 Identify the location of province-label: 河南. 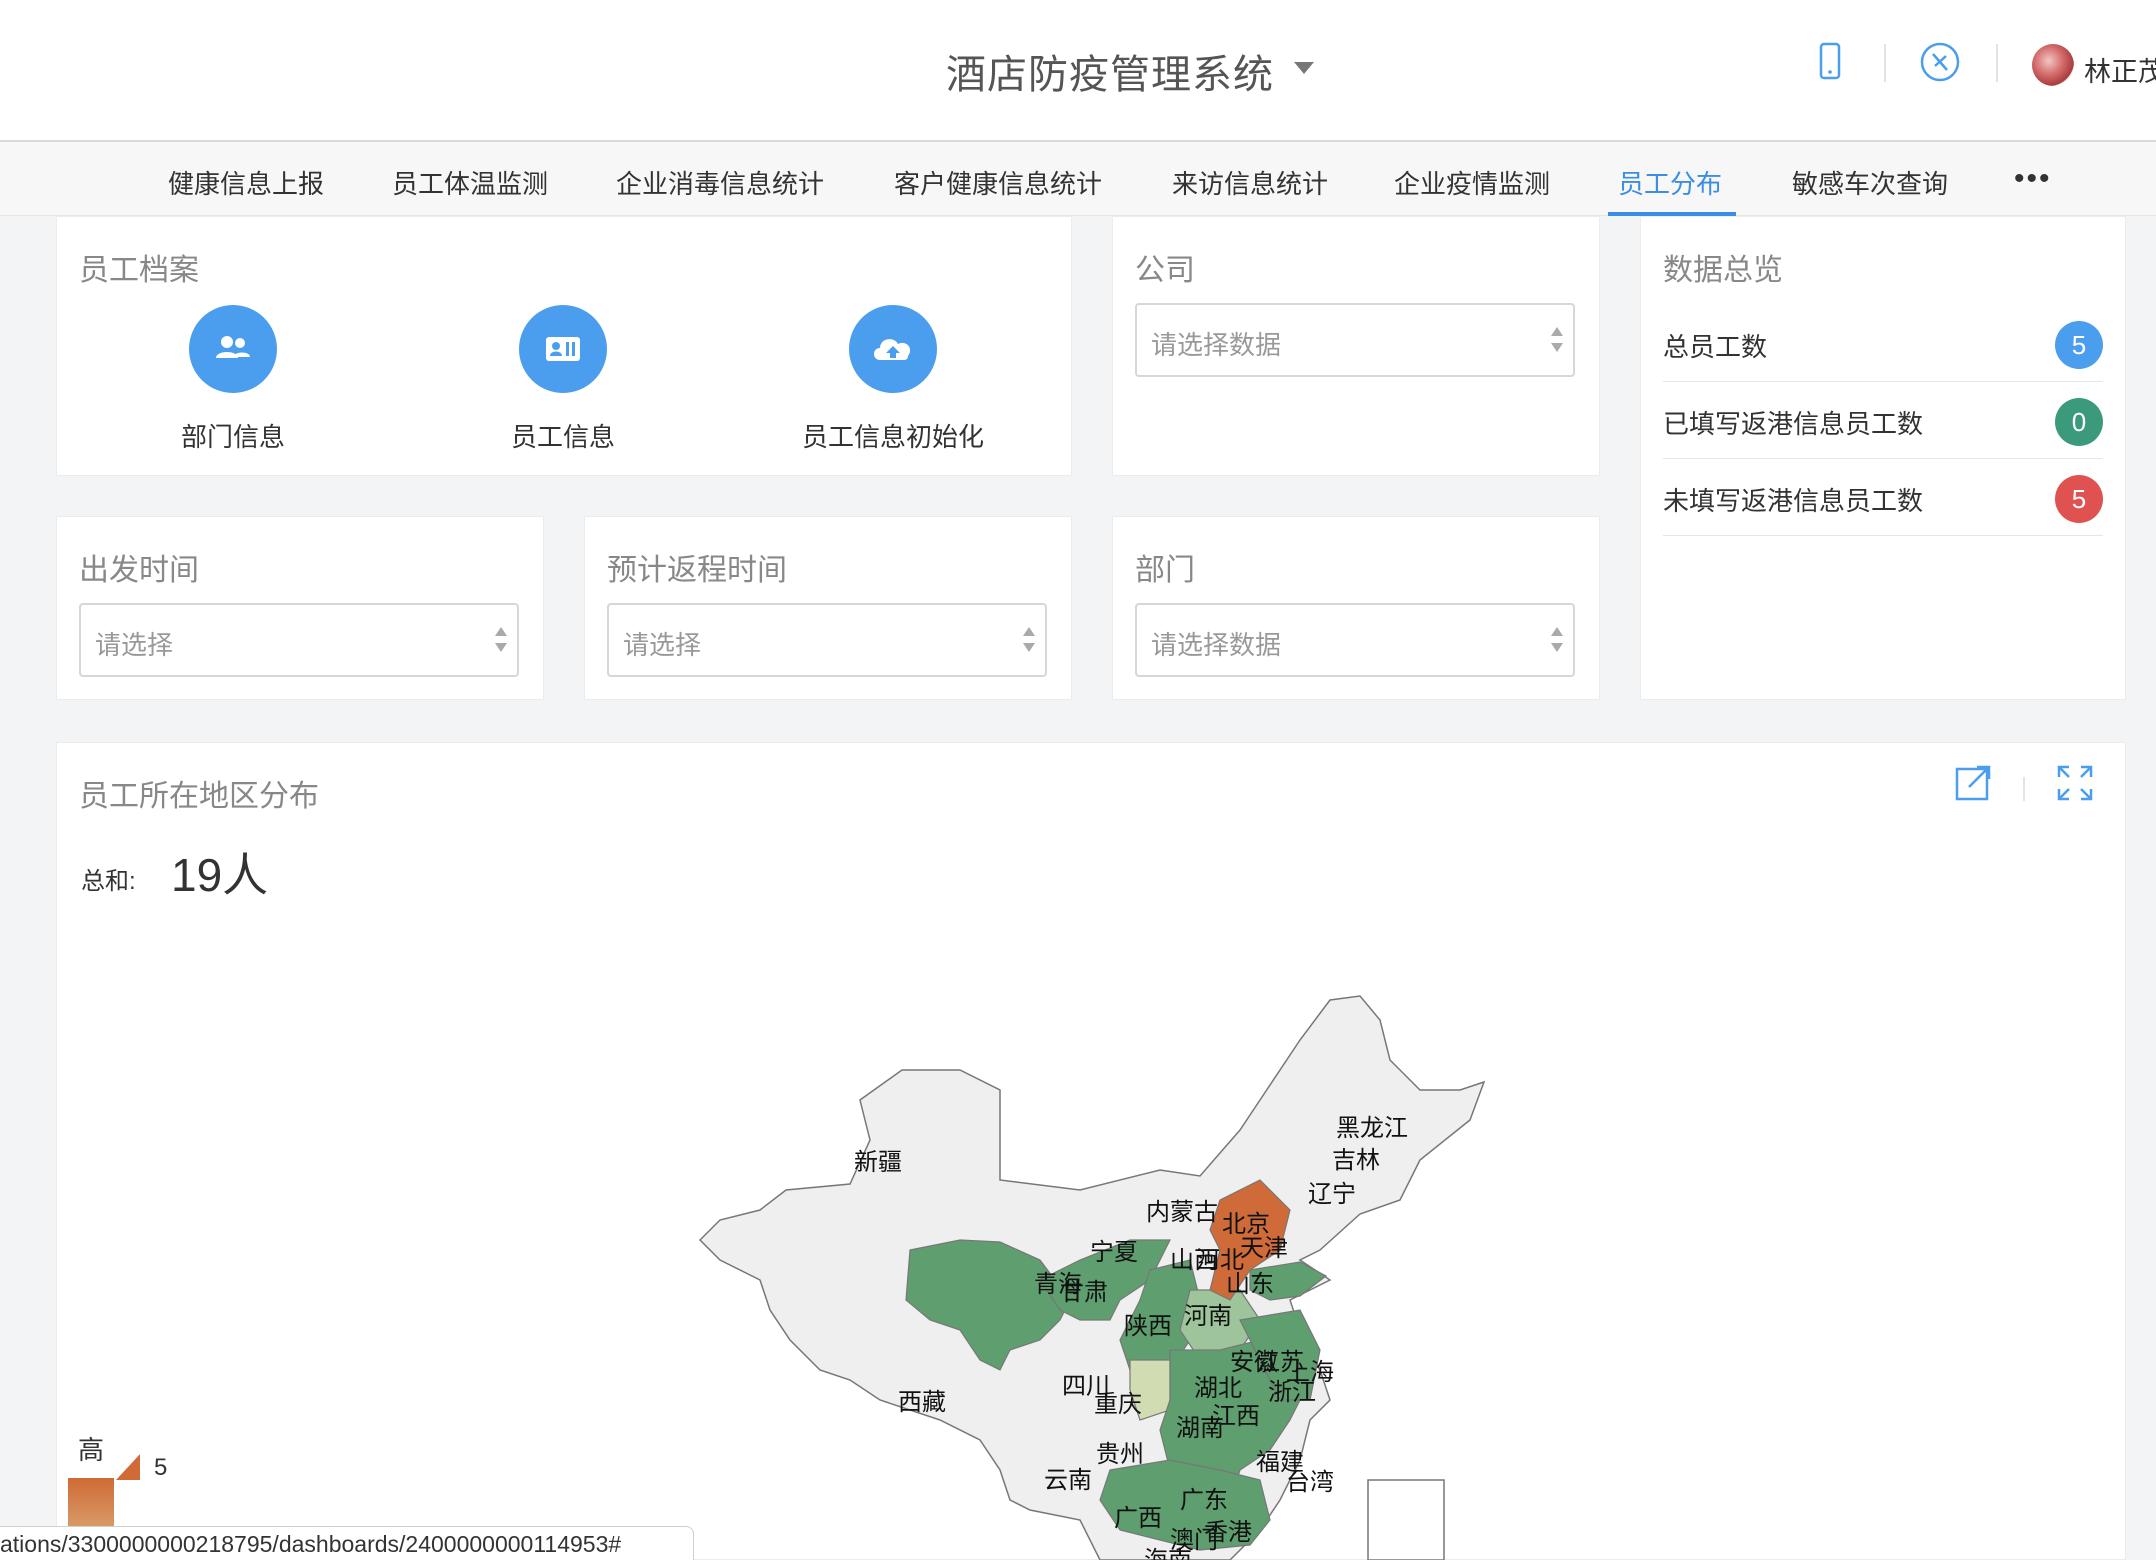
(1208, 1316).